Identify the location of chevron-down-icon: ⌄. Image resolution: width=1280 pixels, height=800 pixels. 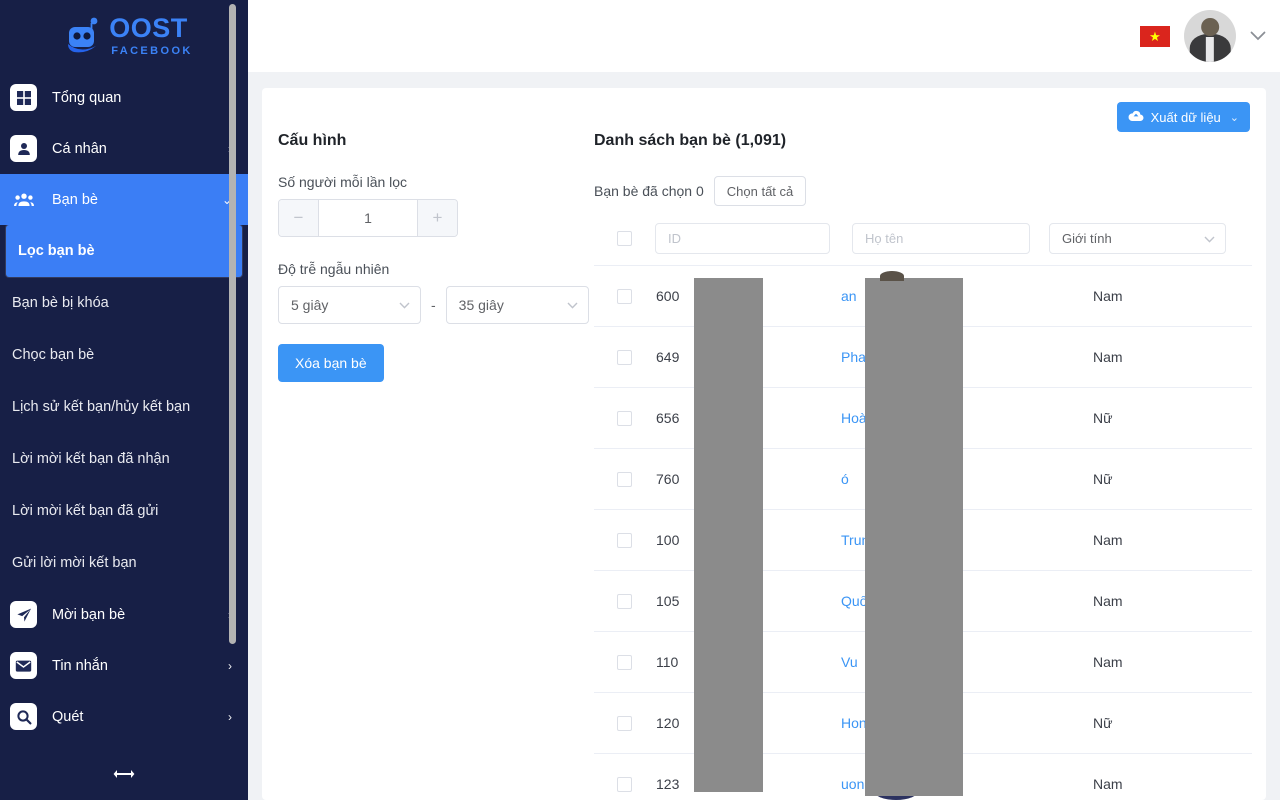
(1234, 117).